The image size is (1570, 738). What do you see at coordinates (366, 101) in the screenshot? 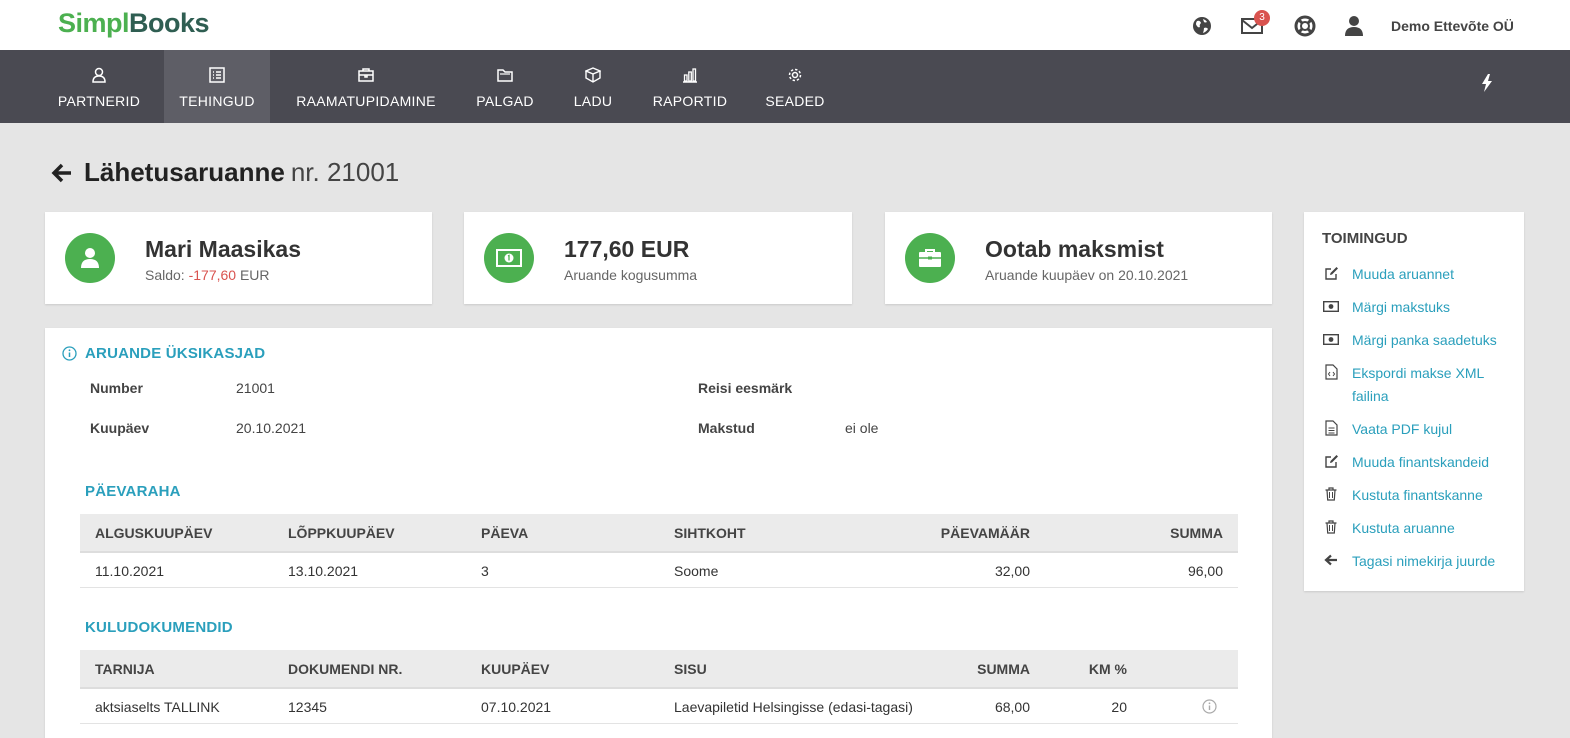
I see `nav-label: RAAMATUPIDAMINE` at bounding box center [366, 101].